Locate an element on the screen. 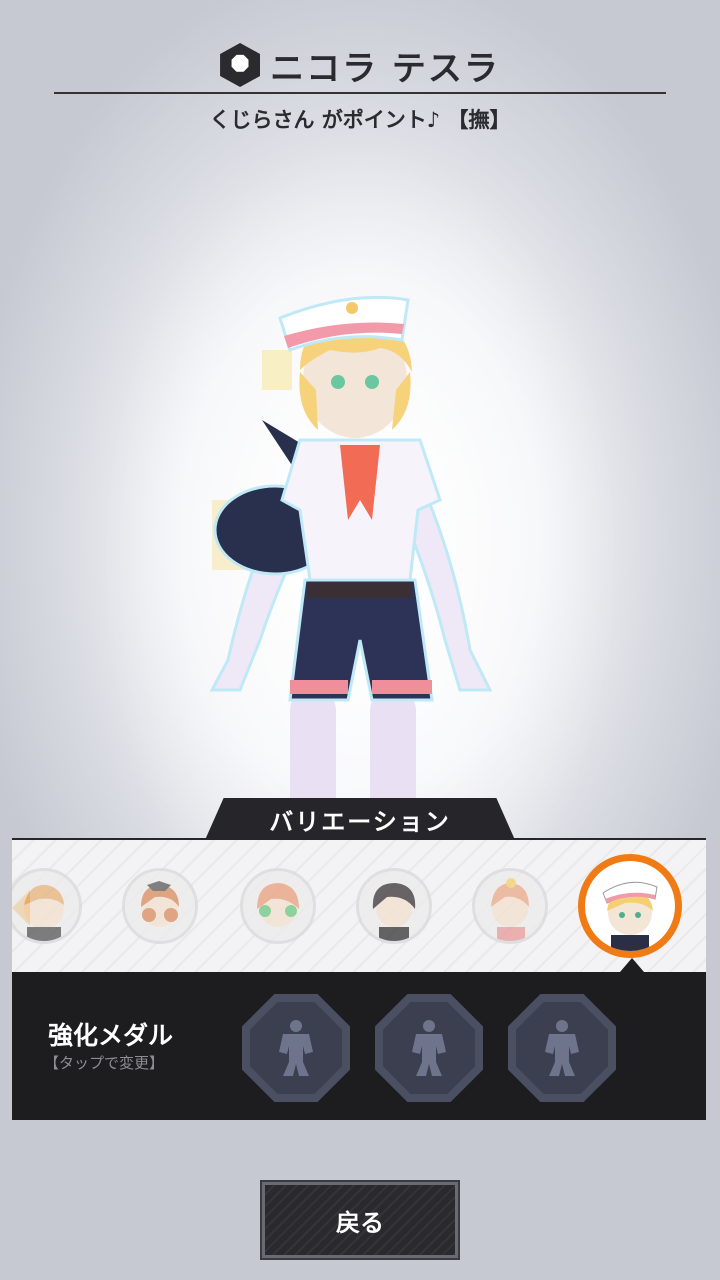 This screenshot has width=720, height=1280. variation-tab-label: バリエーション is located at coordinates (360, 819).